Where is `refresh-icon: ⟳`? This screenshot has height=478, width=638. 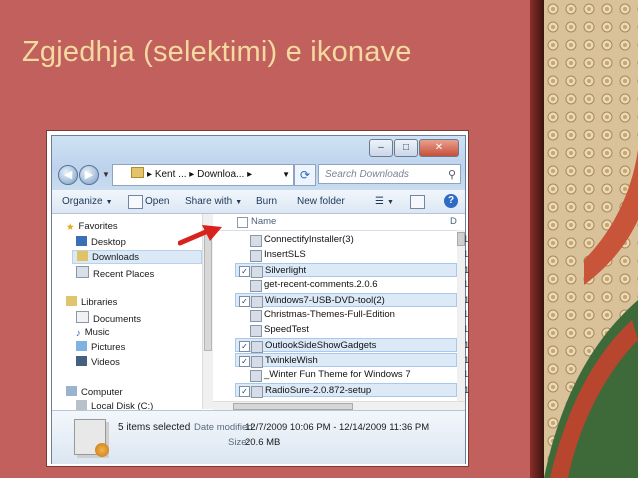
refresh-icon: ⟳ is located at coordinates (305, 175).